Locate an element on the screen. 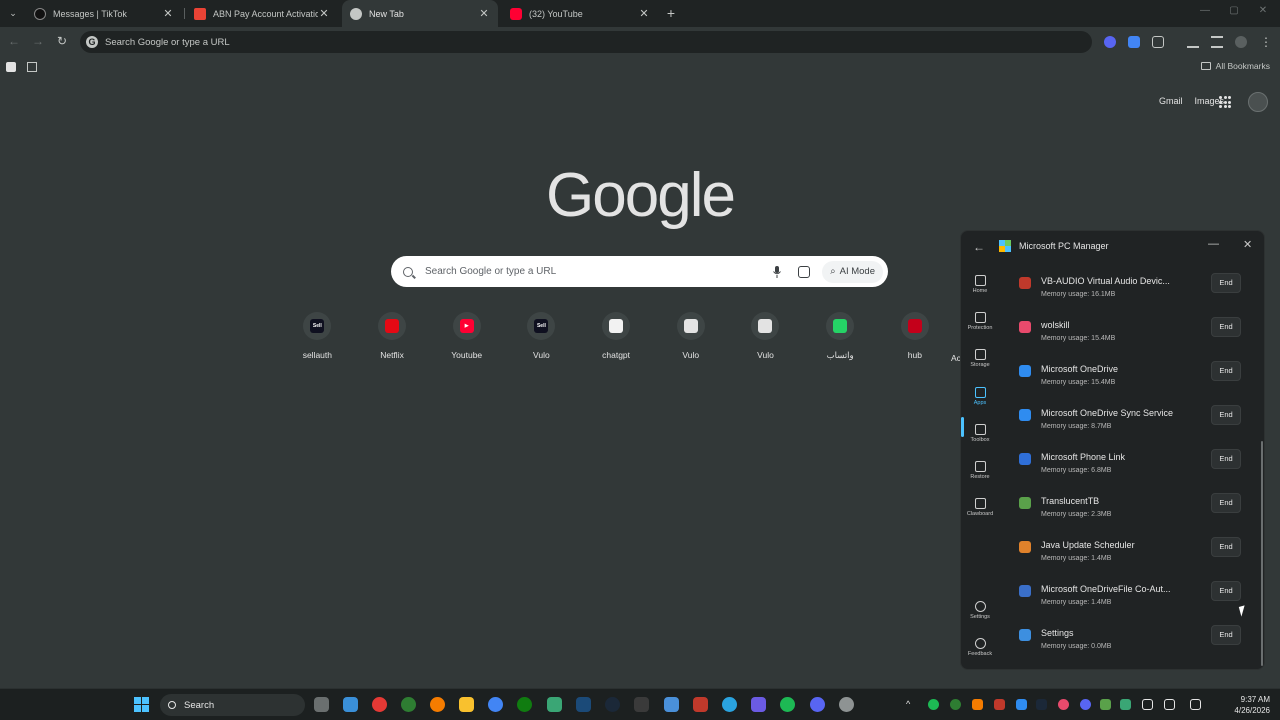 The image size is (1280, 720). sidebar-item-storage: Storage is located at coordinates (980, 358).